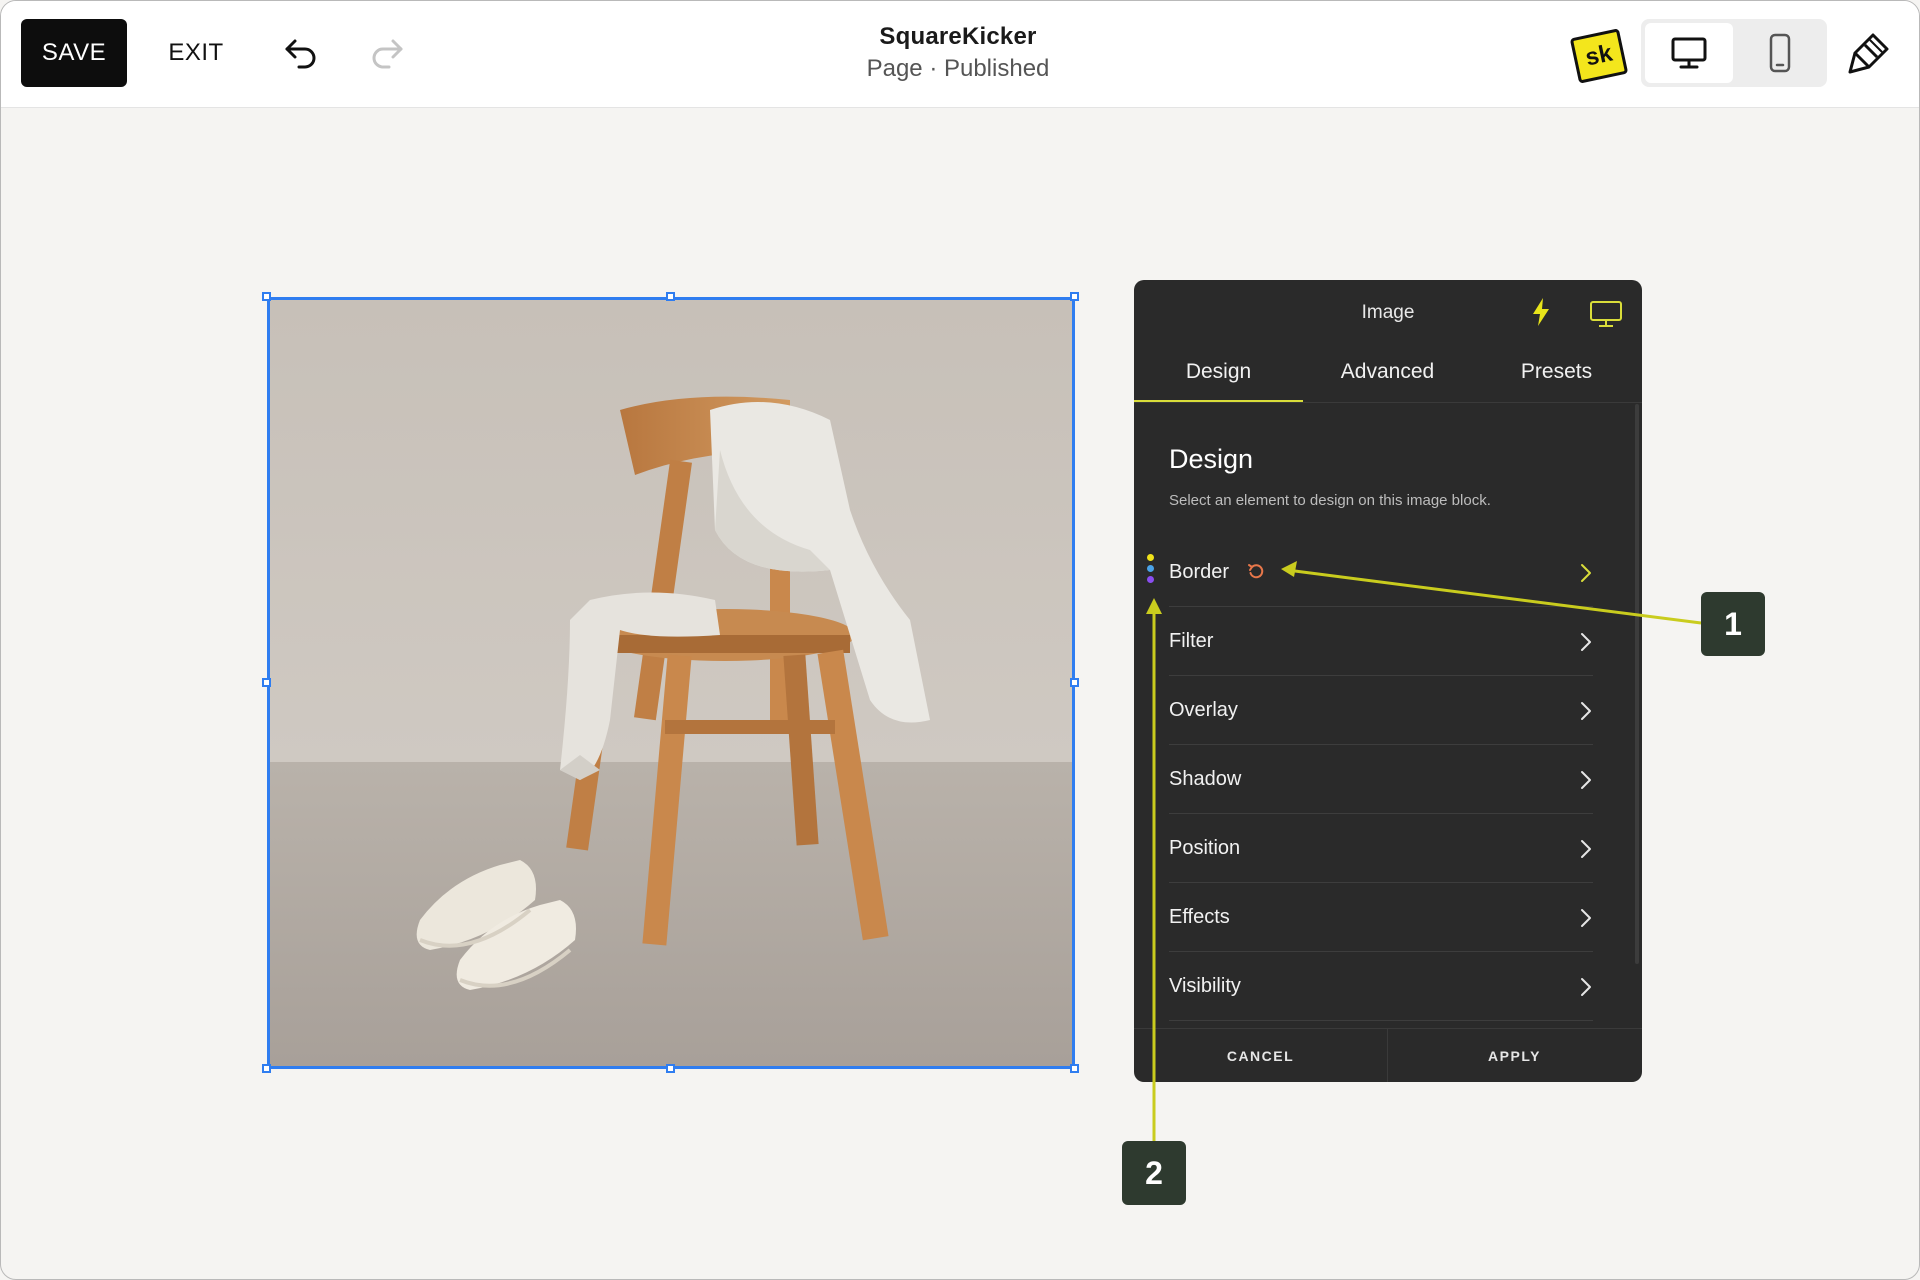 The image size is (1920, 1280). Describe the element at coordinates (670, 296) in the screenshot. I see `resize-handle-top-center` at that location.